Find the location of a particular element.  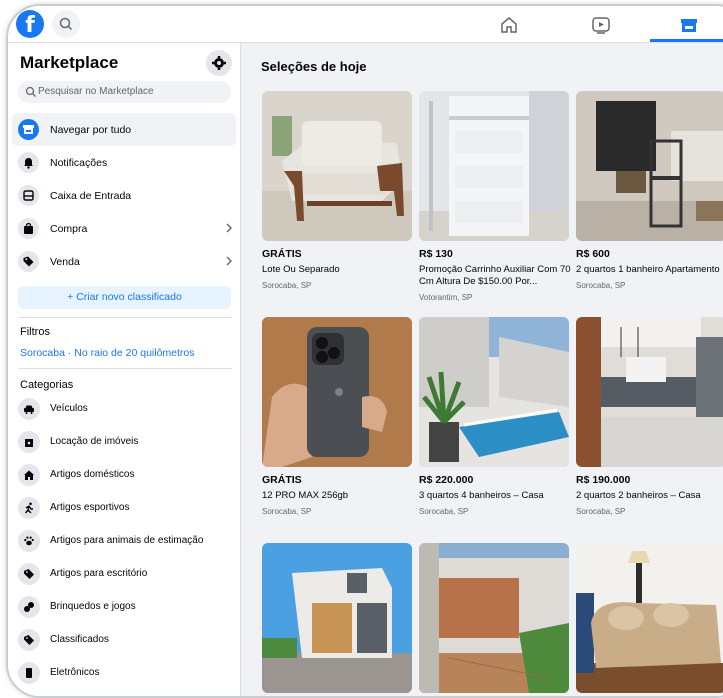

running-icon is located at coordinates (29, 508).